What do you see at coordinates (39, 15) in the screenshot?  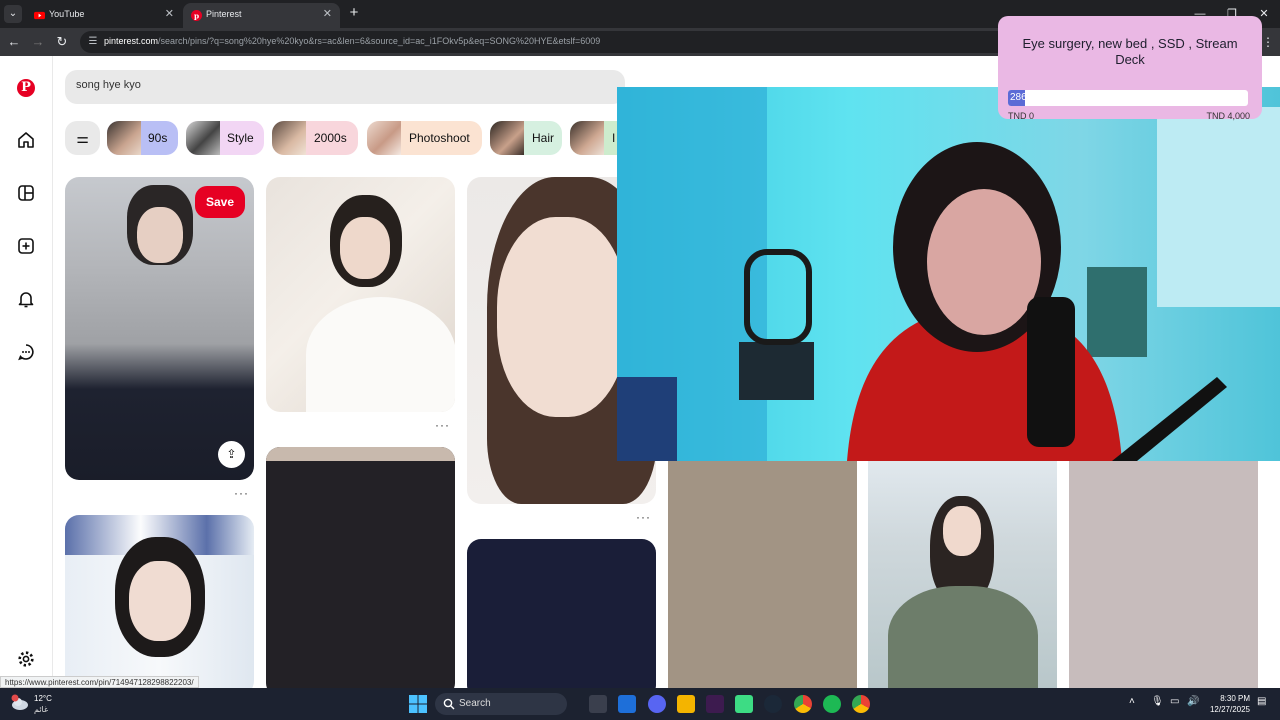 I see `youtube-icon` at bounding box center [39, 15].